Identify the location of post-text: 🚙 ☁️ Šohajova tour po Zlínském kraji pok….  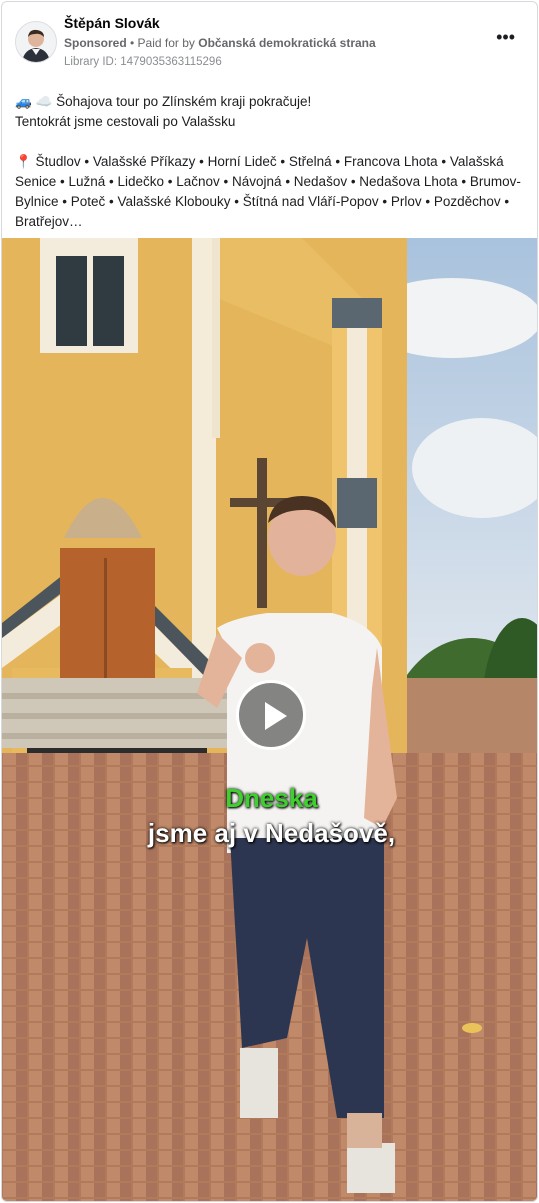
(272, 162).